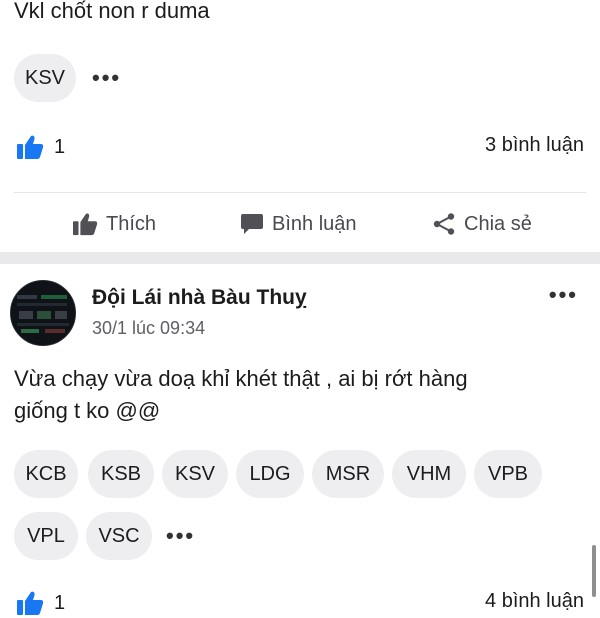  Describe the element at coordinates (508, 474) in the screenshot. I see `stock-tag-vpb: VPB` at that location.